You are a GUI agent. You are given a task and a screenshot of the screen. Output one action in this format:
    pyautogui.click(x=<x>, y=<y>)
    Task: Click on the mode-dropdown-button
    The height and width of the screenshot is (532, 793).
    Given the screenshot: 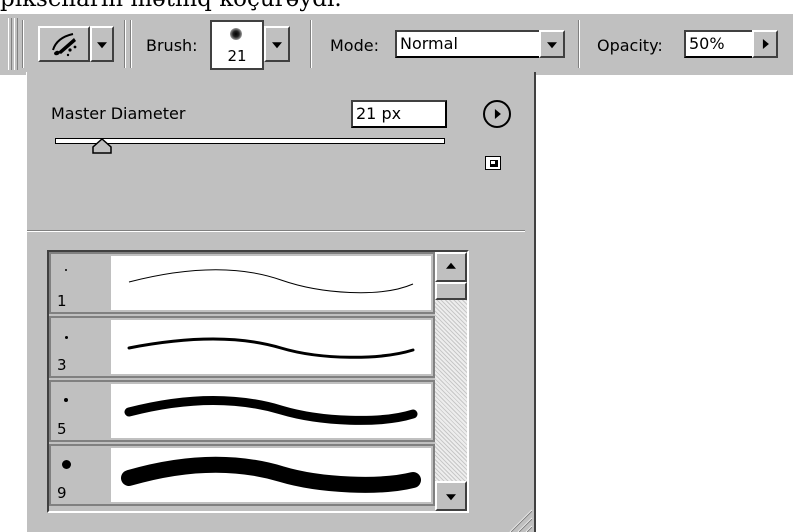 What is the action you would take?
    pyautogui.click(x=552, y=44)
    